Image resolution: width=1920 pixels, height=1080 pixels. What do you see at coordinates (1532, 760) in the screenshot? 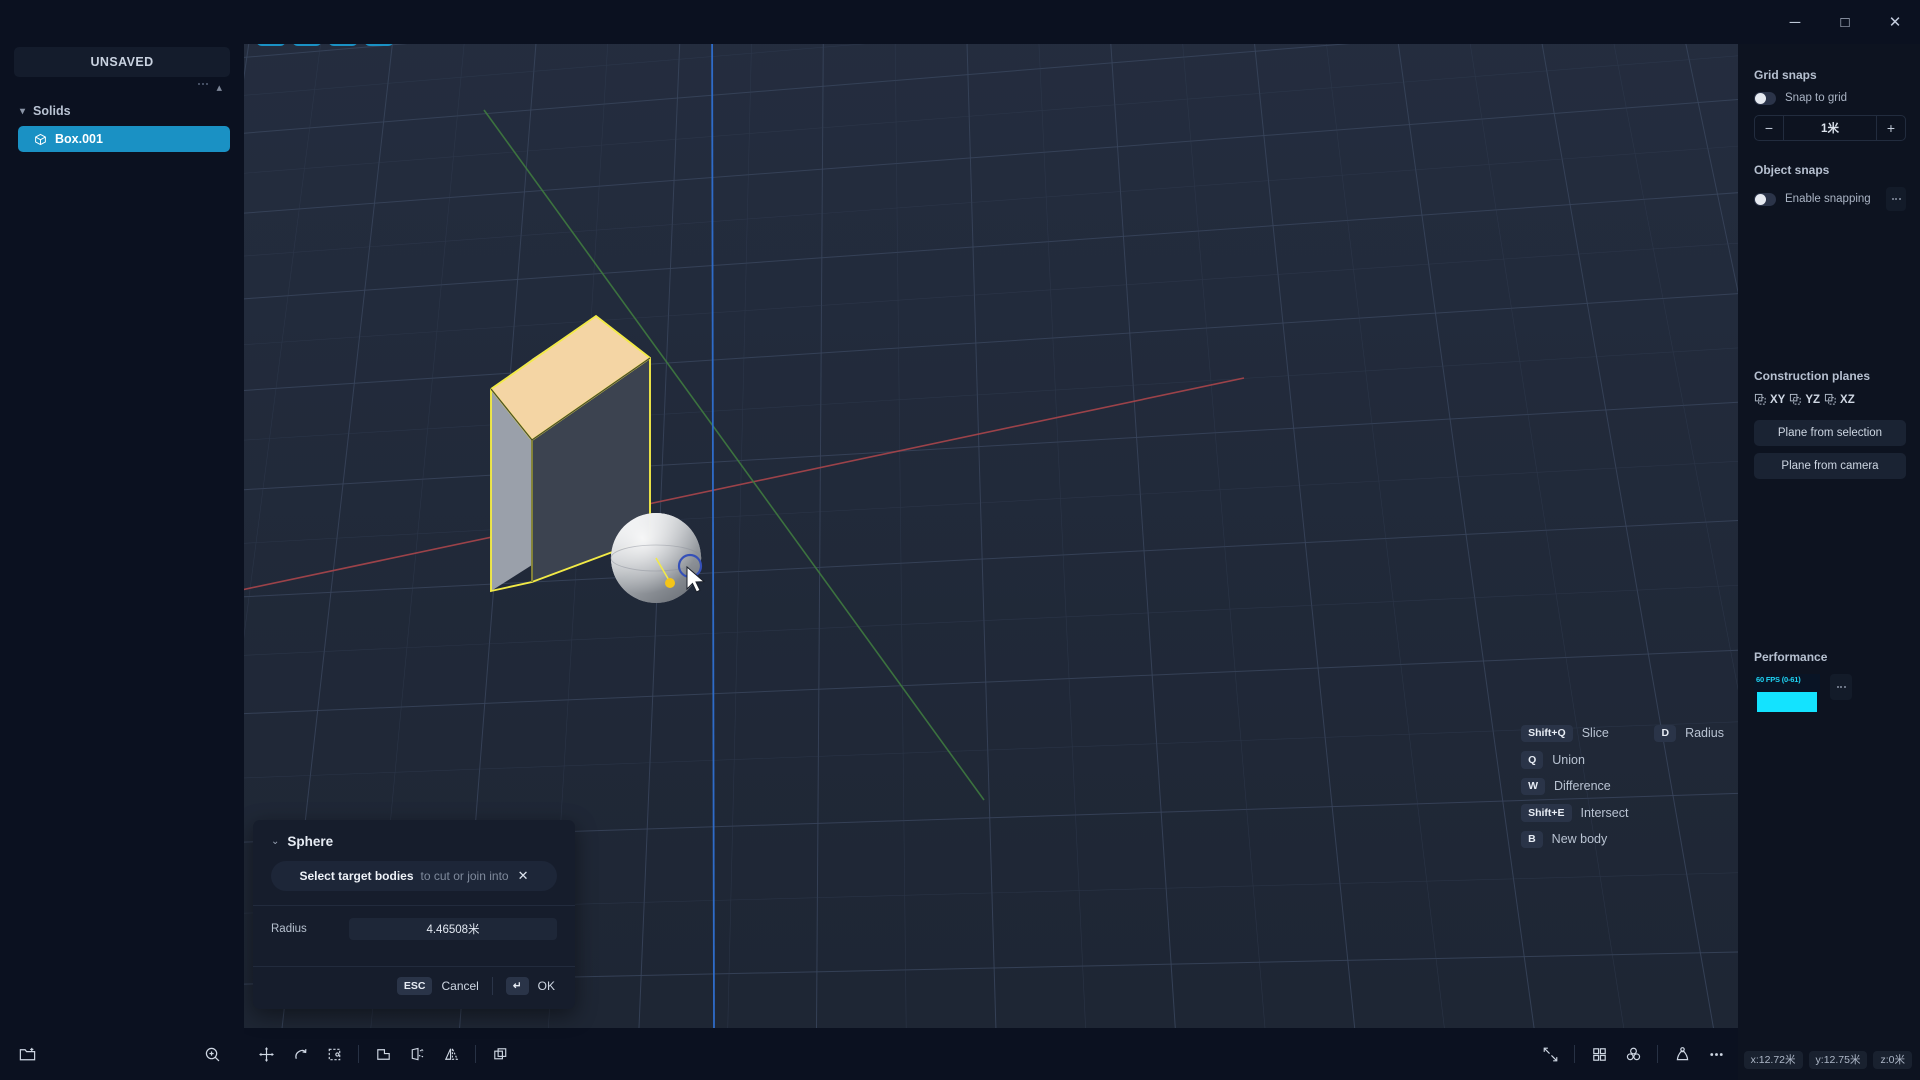
I see `hint-key: Q` at bounding box center [1532, 760].